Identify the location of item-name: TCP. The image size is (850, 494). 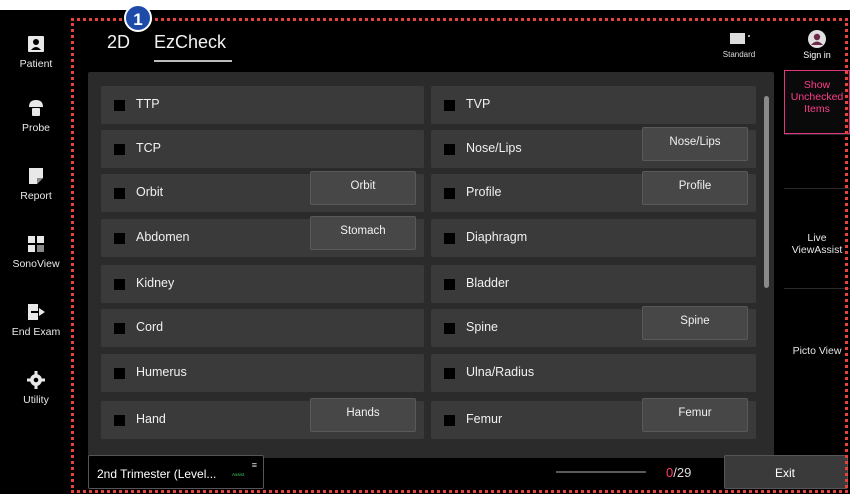
(148, 148).